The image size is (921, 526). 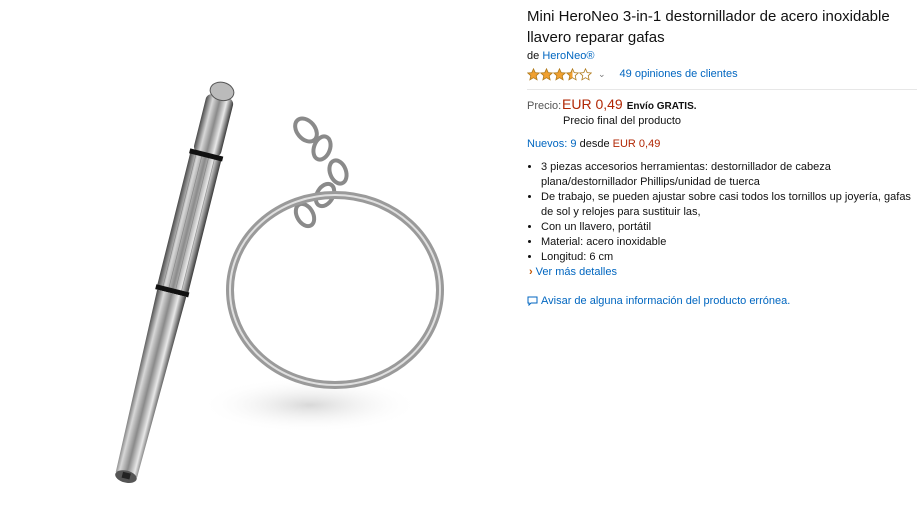 I want to click on new-offers-count: 9, so click(x=573, y=144).